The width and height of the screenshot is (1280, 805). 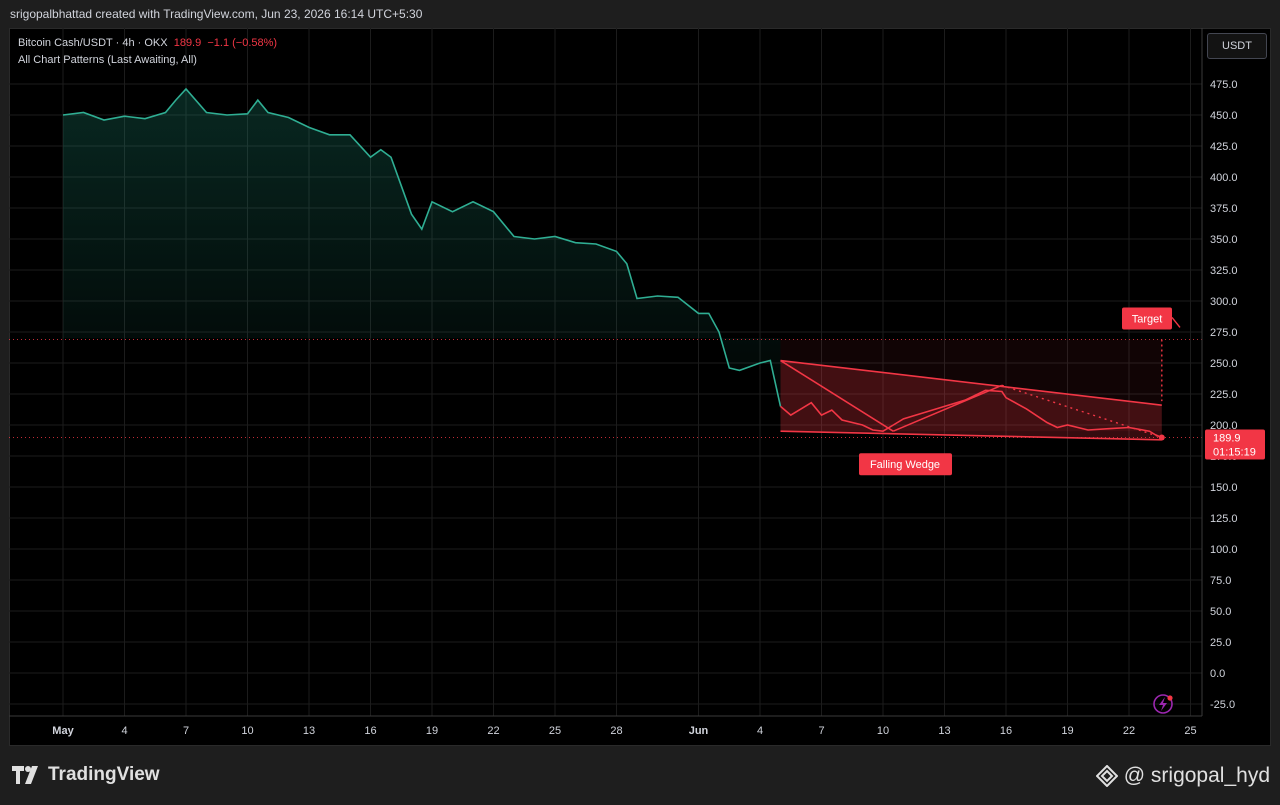 What do you see at coordinates (93, 43) in the screenshot?
I see `symbol-label: Bitcoin Cash/USDT · 4h · OKX` at bounding box center [93, 43].